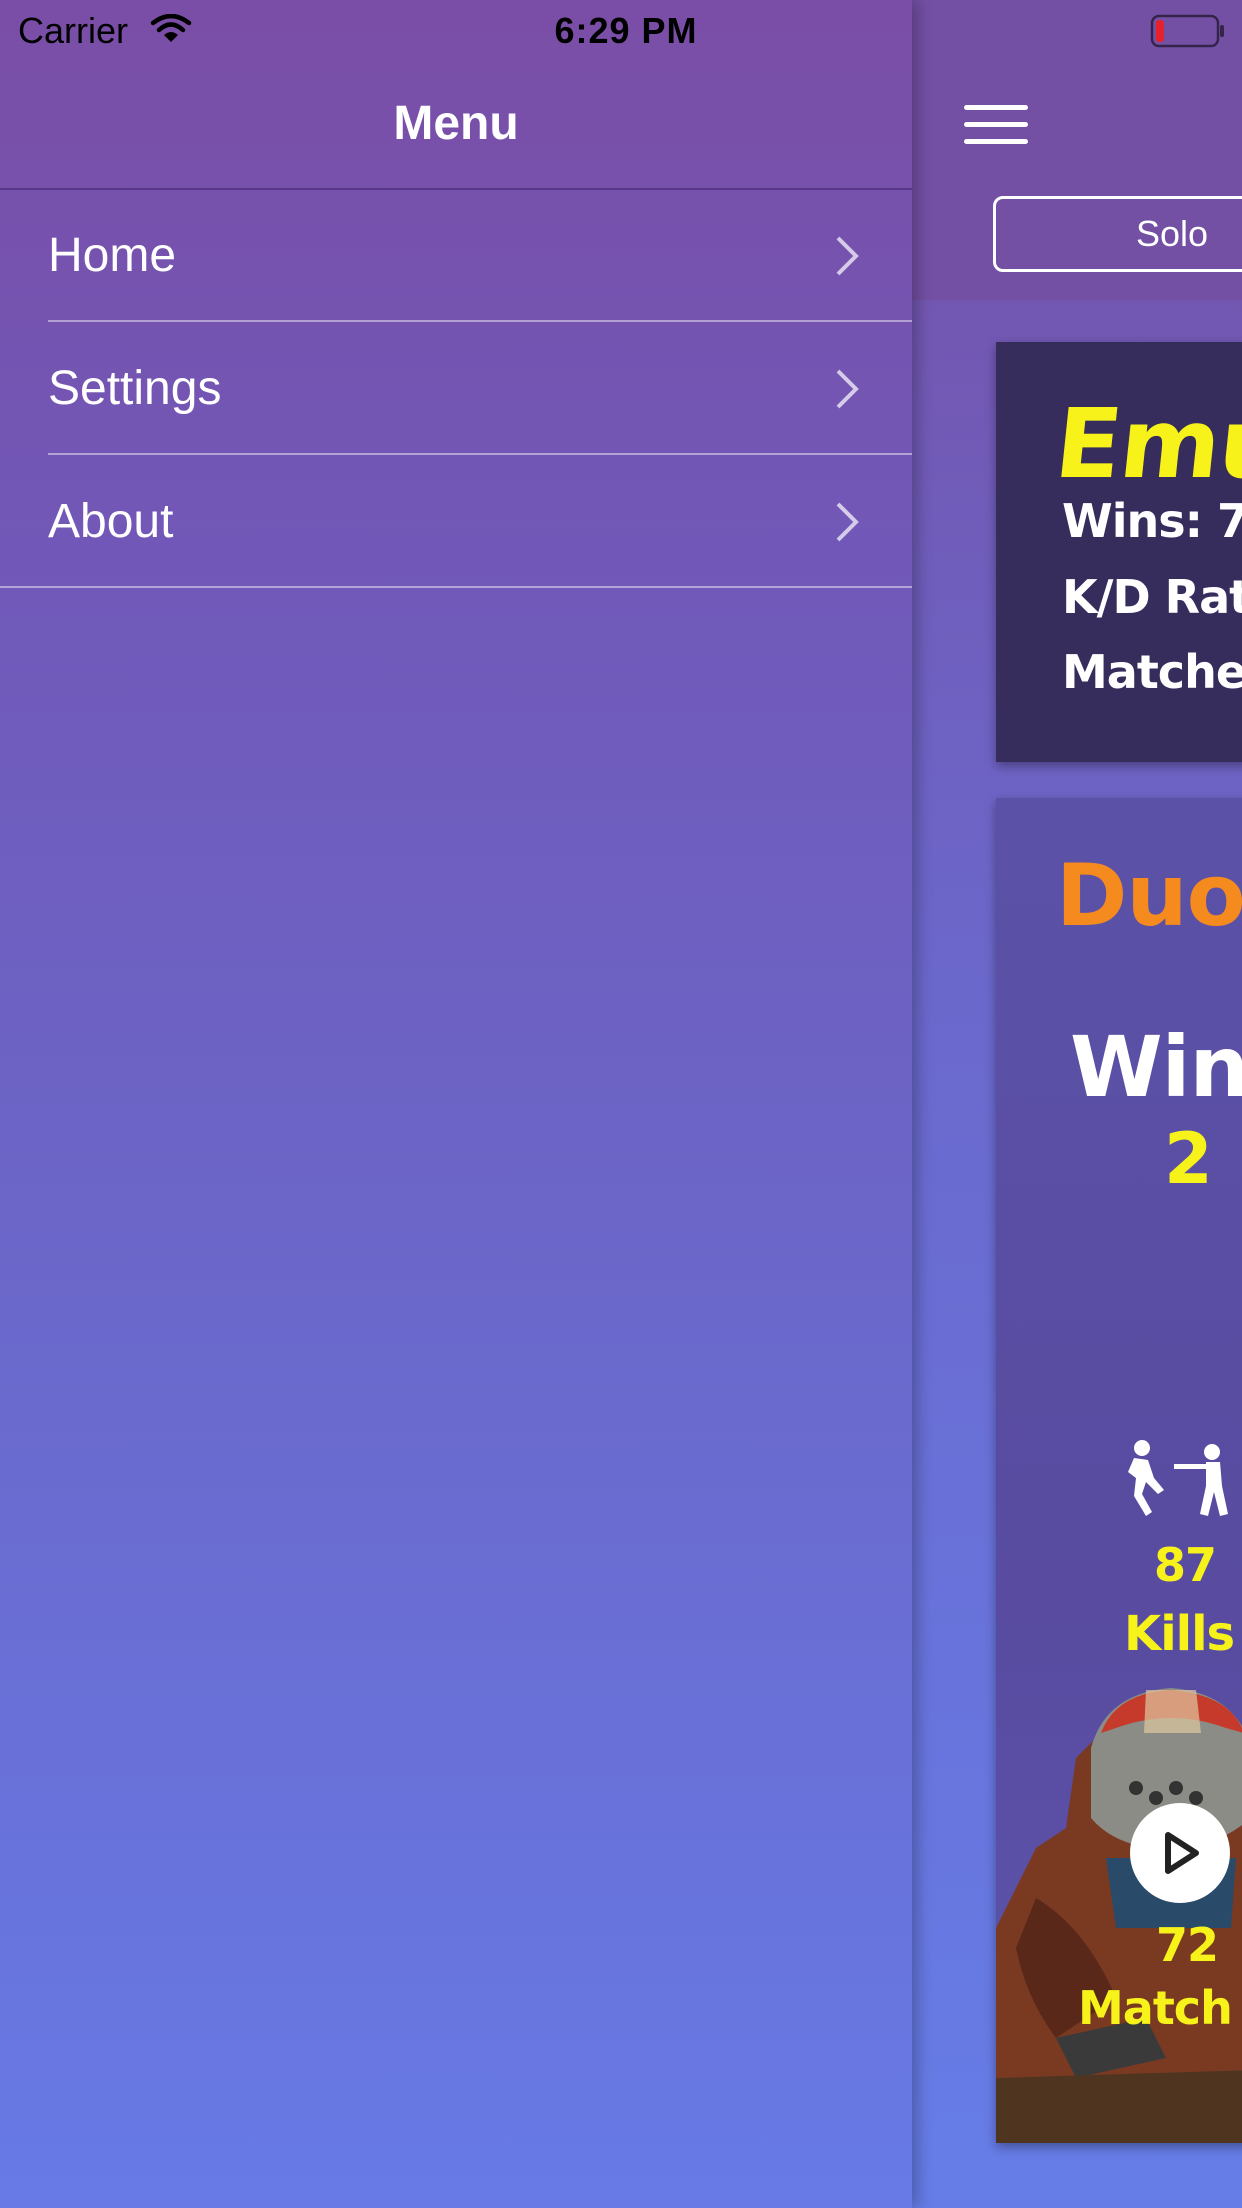 This screenshot has height=2208, width=1242. Describe the element at coordinates (996, 125) in the screenshot. I see `hamburger-menu-icon` at that location.